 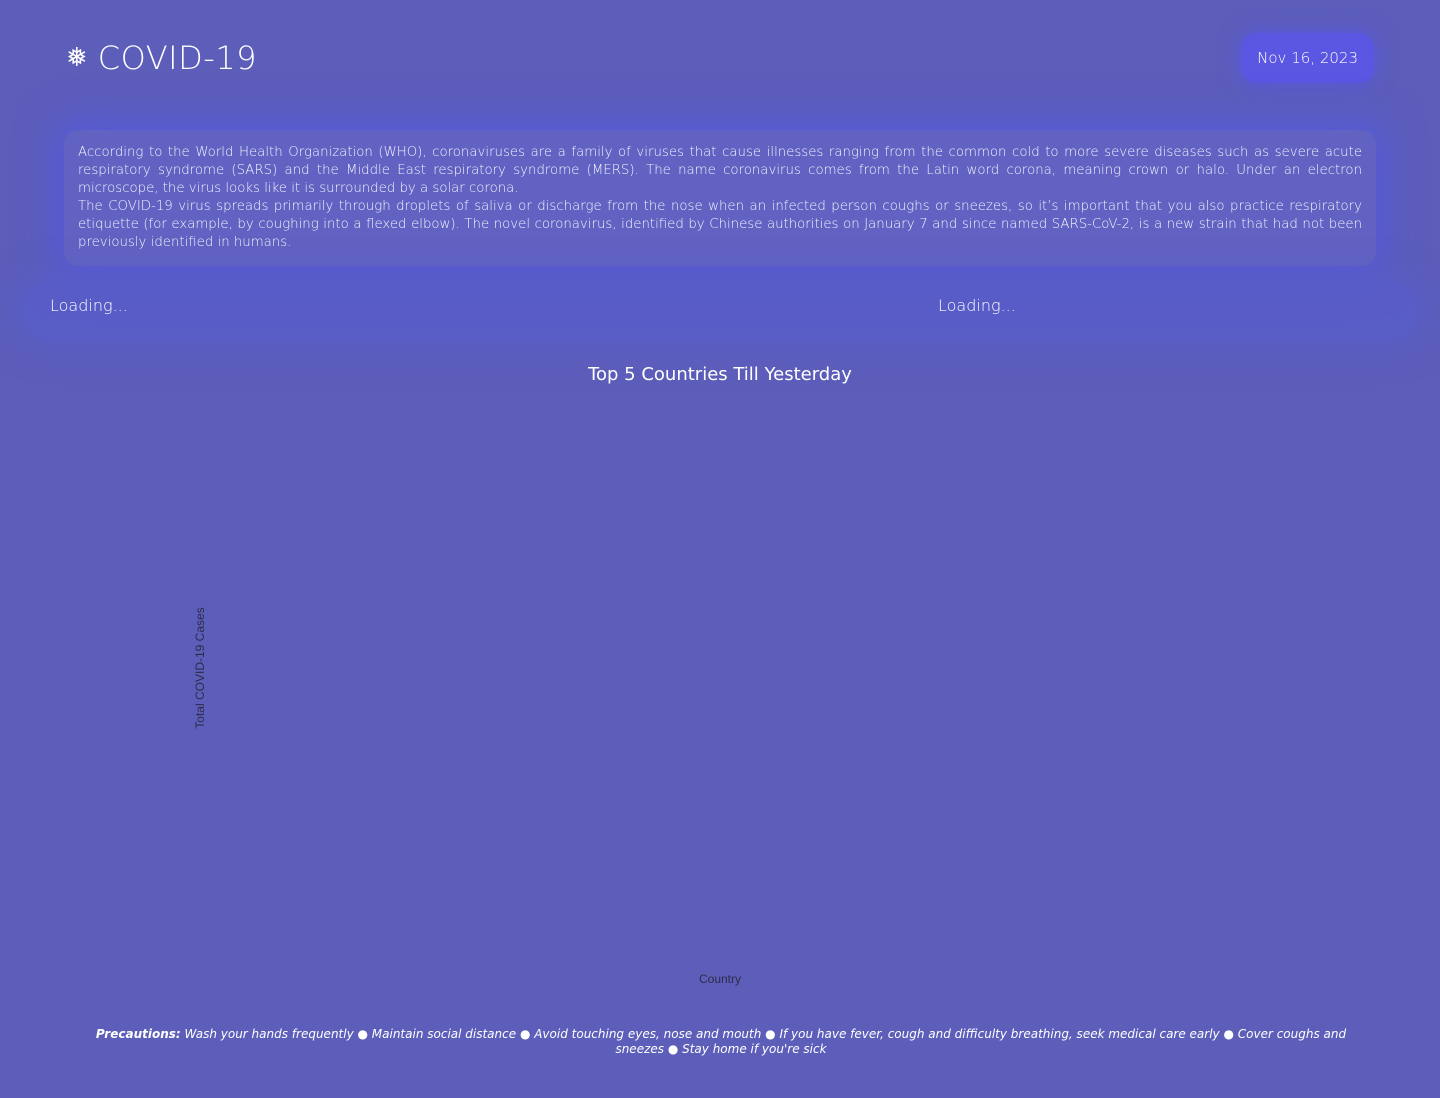 What do you see at coordinates (77, 58) in the screenshot?
I see `virus-icon: ❅` at bounding box center [77, 58].